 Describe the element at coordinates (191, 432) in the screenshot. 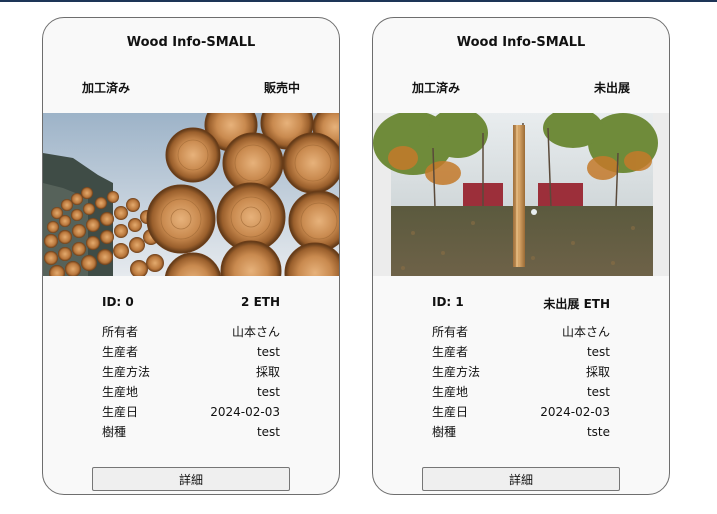

I see `detail-tree-species: 樹種 test` at that location.